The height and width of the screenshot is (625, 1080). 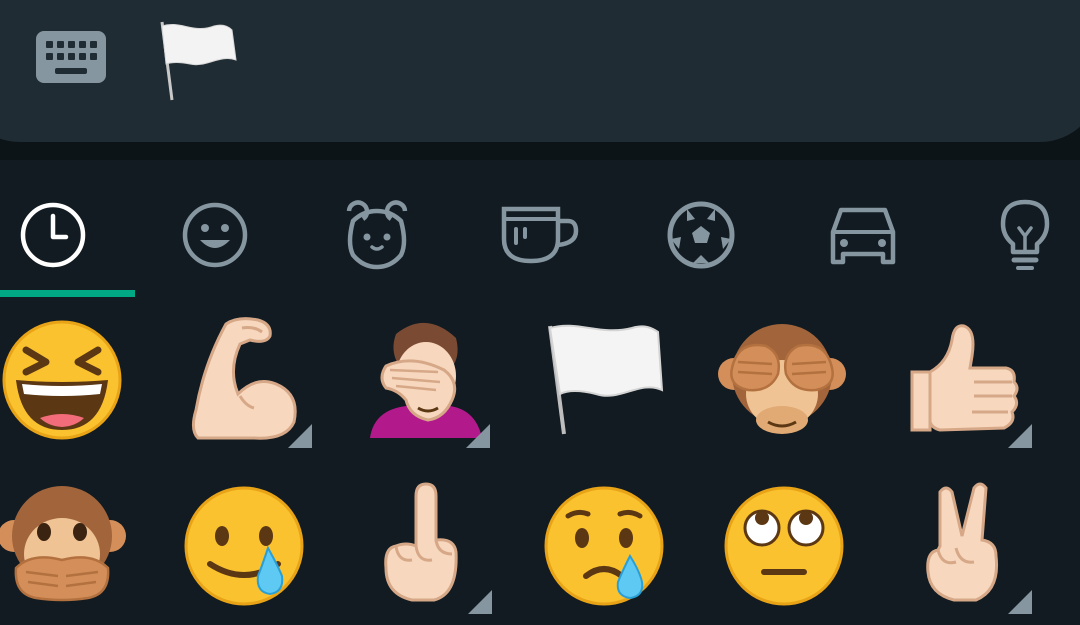 What do you see at coordinates (610, 380) in the screenshot?
I see `emoji-white-flag` at bounding box center [610, 380].